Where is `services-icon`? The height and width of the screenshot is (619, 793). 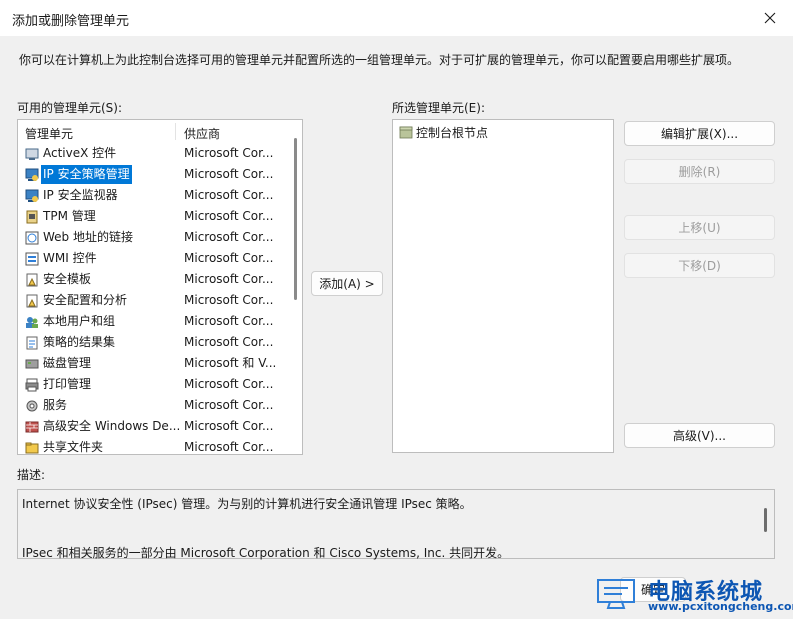
services-icon is located at coordinates (32, 406).